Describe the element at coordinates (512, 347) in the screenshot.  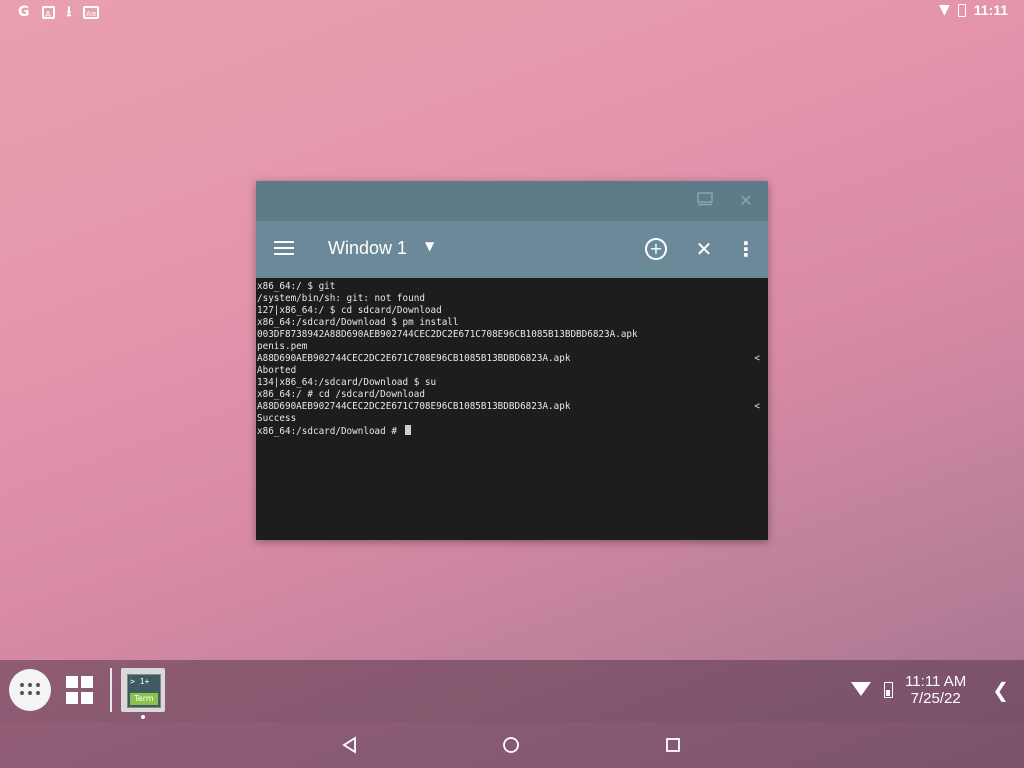
I see `terminal-line: penis.pem` at that location.